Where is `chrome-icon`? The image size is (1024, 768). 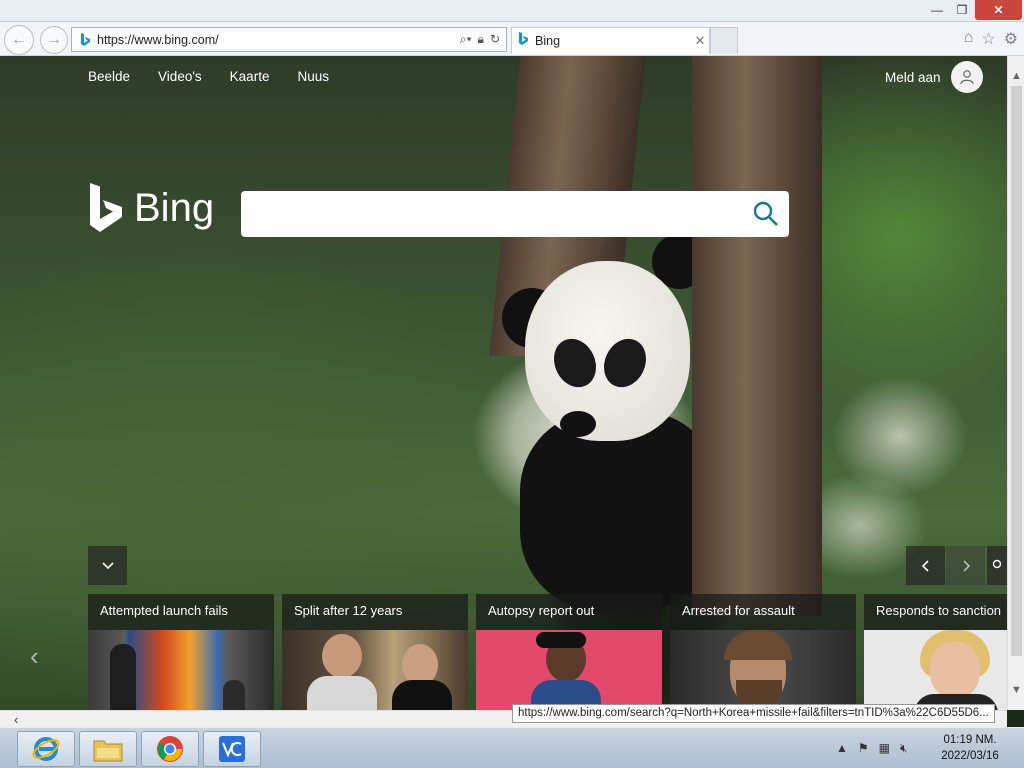 chrome-icon is located at coordinates (170, 749).